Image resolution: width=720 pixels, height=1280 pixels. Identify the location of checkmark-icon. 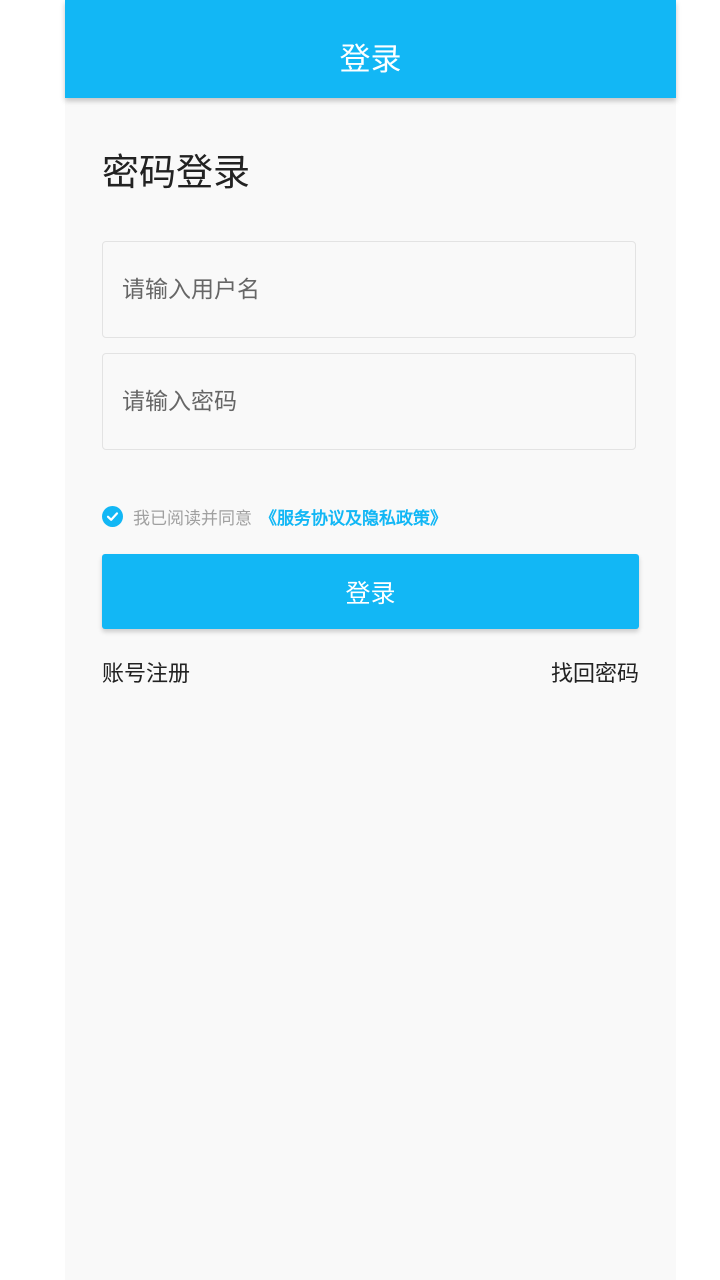
(112, 516).